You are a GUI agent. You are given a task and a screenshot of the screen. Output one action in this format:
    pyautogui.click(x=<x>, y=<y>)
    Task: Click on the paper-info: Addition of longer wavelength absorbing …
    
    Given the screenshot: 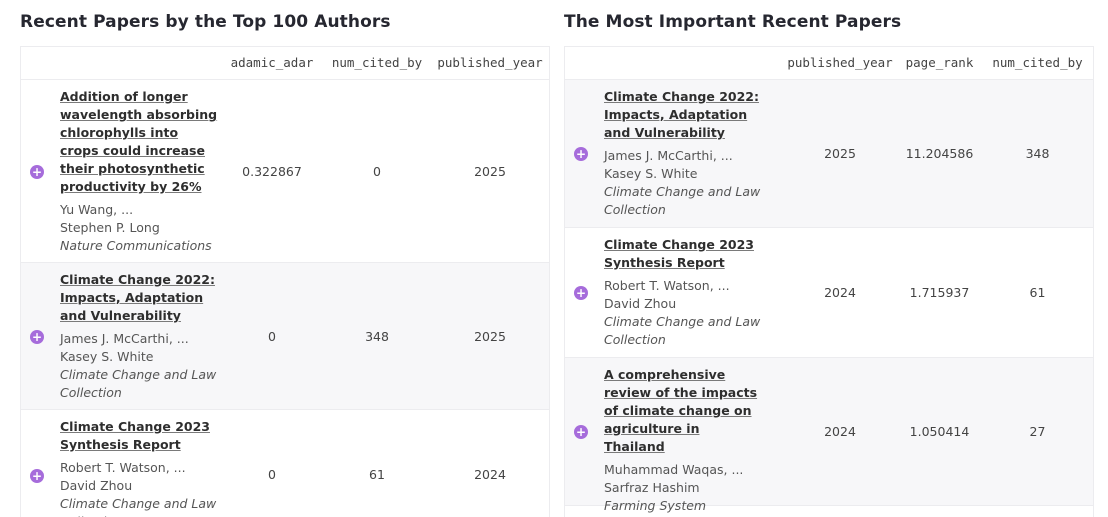 What is the action you would take?
    pyautogui.click(x=140, y=171)
    